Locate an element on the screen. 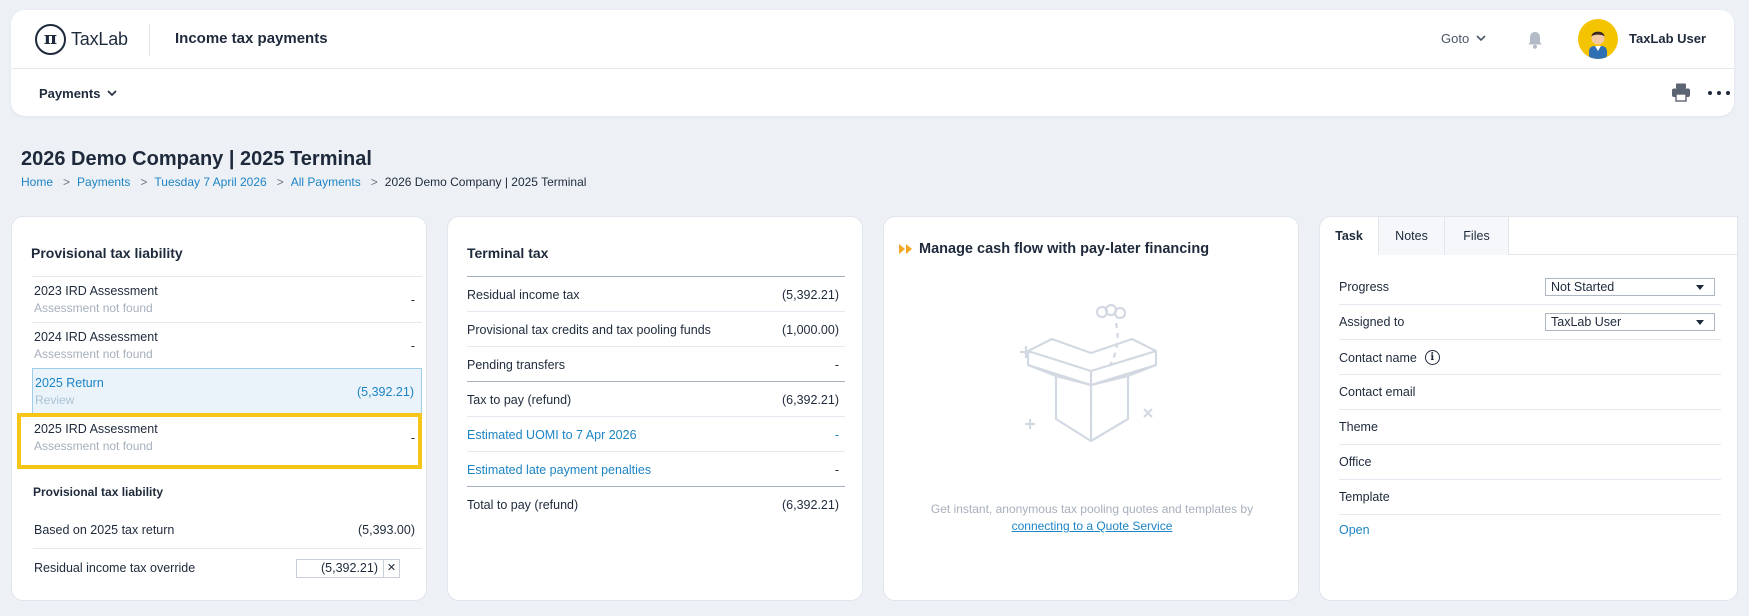  field-label: Contact name is located at coordinates (1378, 357).